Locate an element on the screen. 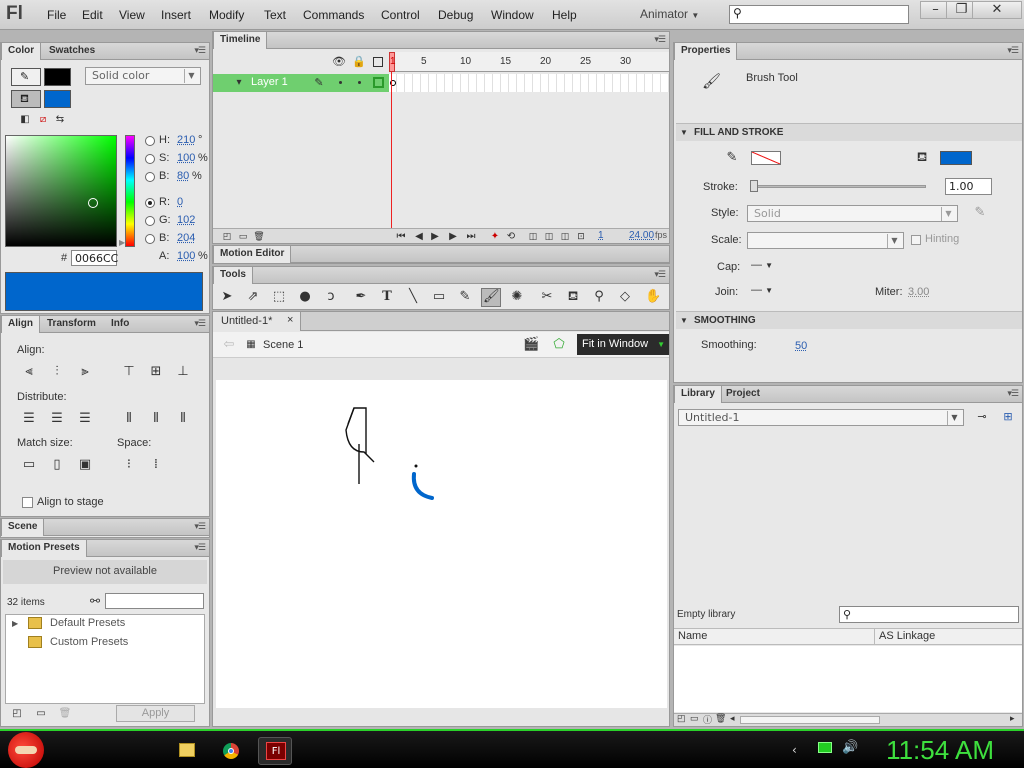 This screenshot has height=768, width=1024. delete-layer-icon: 🗑 is located at coordinates (259, 237).